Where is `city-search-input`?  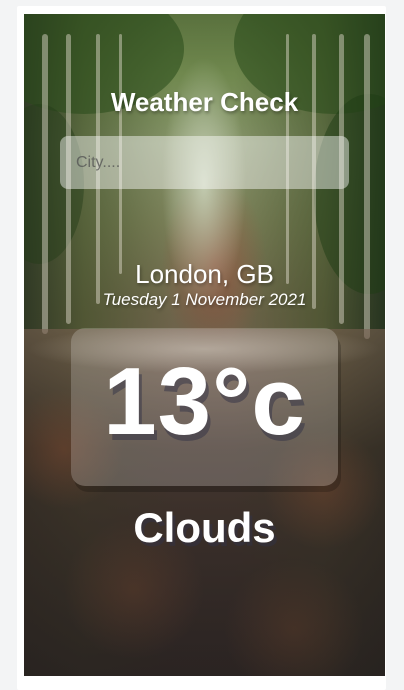
city-search-input is located at coordinates (204, 162).